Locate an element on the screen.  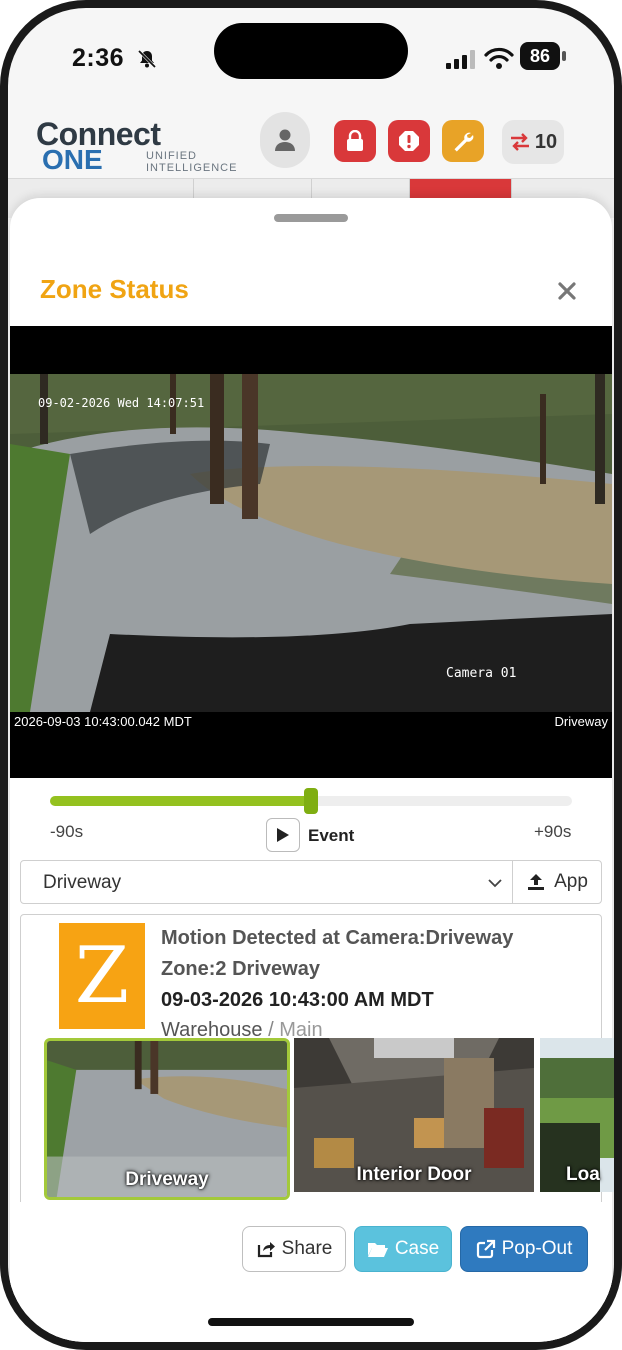
share-icon is located at coordinates (266, 1250).